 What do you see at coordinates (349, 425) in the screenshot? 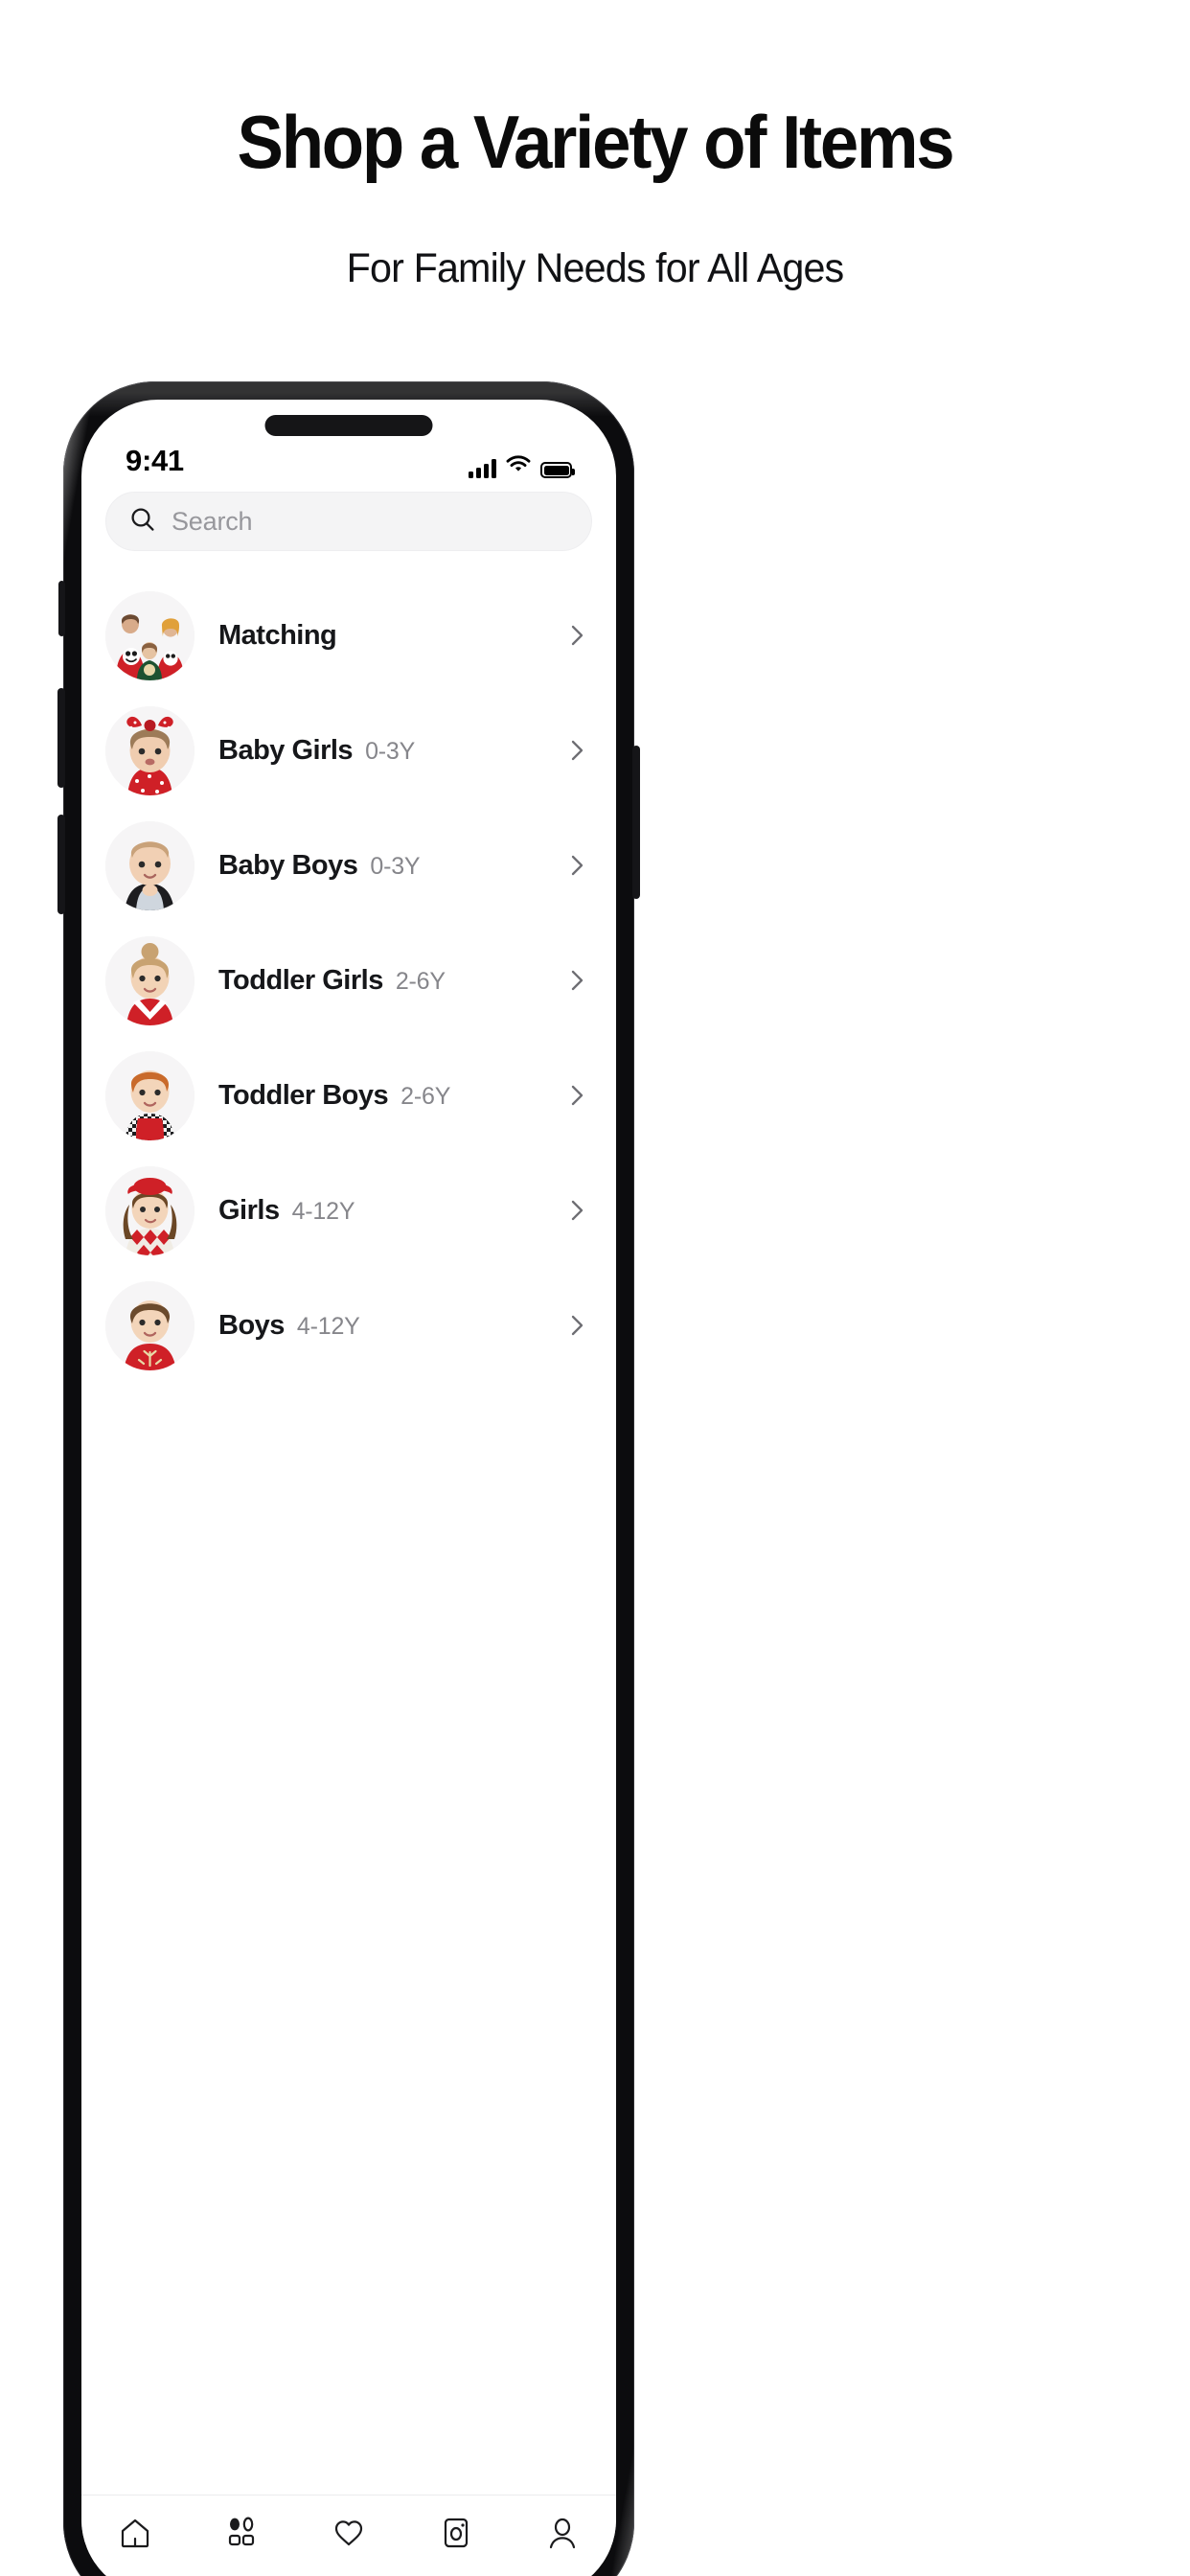
I see `device-notch` at bounding box center [349, 425].